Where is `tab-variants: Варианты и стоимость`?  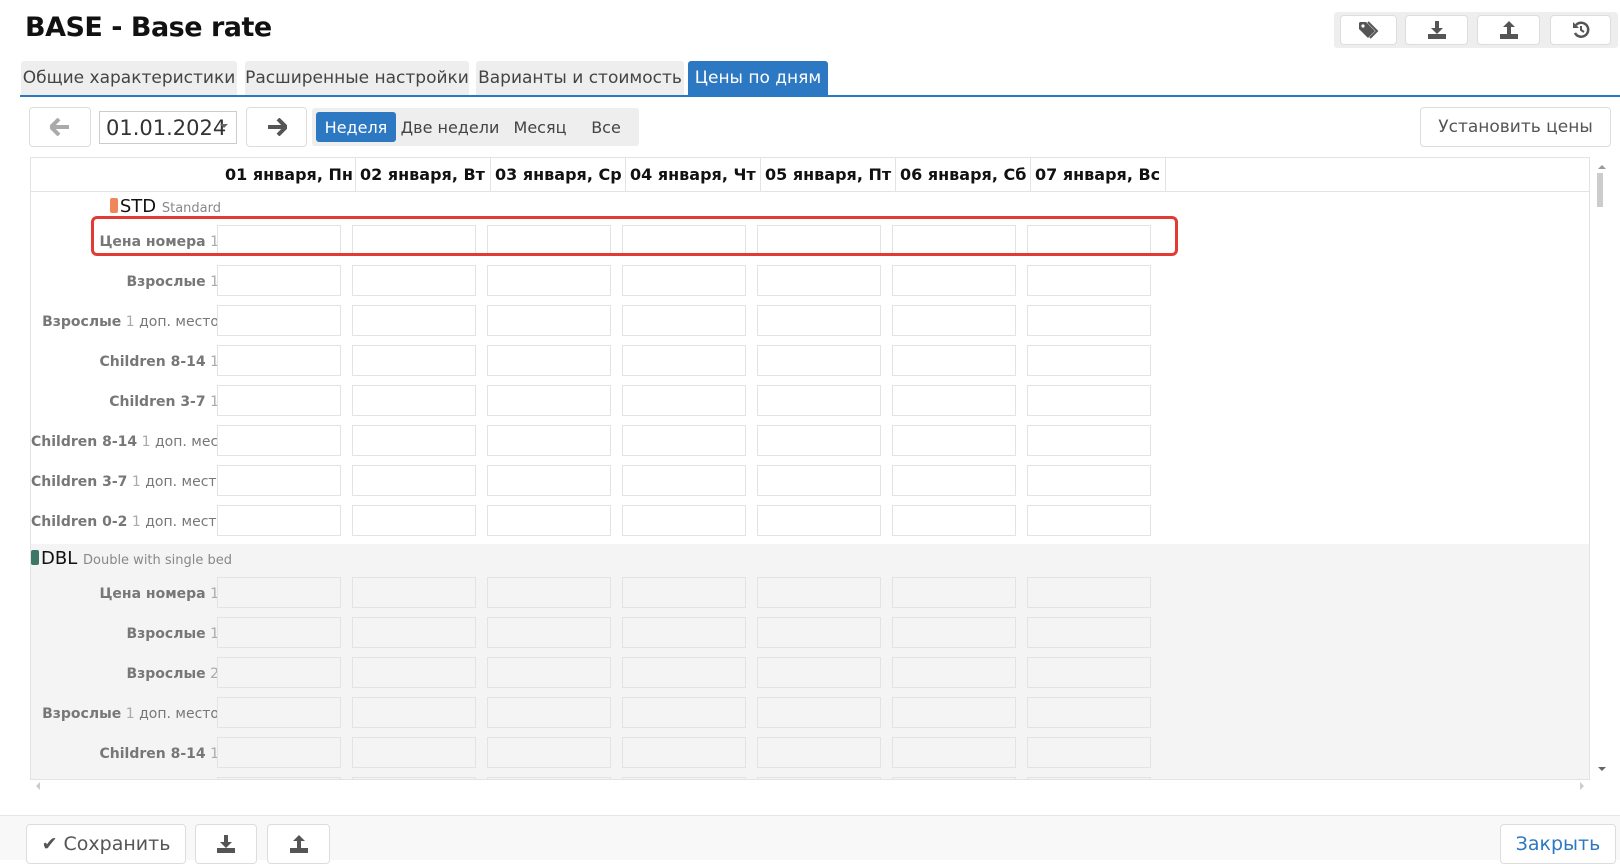 tab-variants: Варианты и стоимость is located at coordinates (580, 78).